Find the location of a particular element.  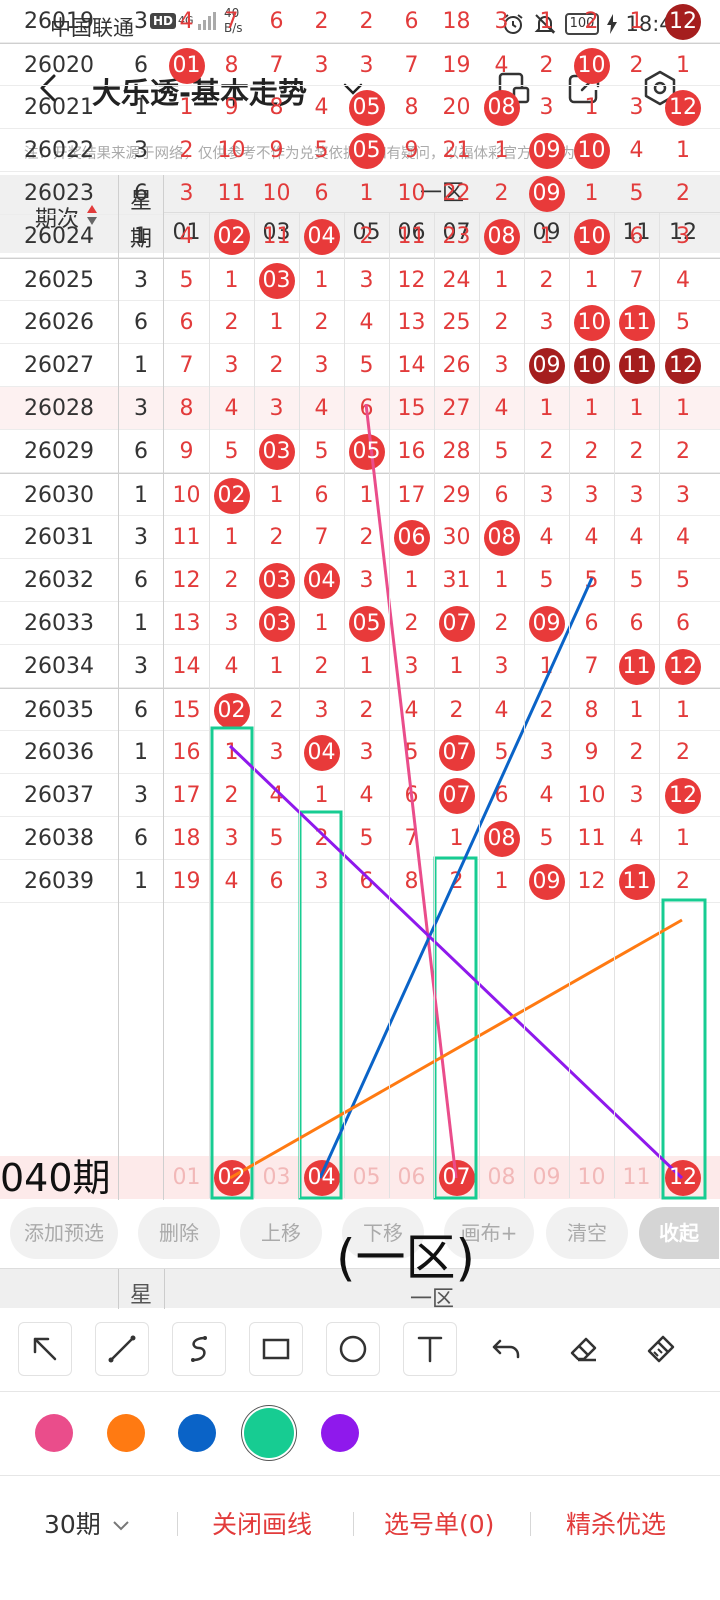

undo-icon is located at coordinates (507, 1349).